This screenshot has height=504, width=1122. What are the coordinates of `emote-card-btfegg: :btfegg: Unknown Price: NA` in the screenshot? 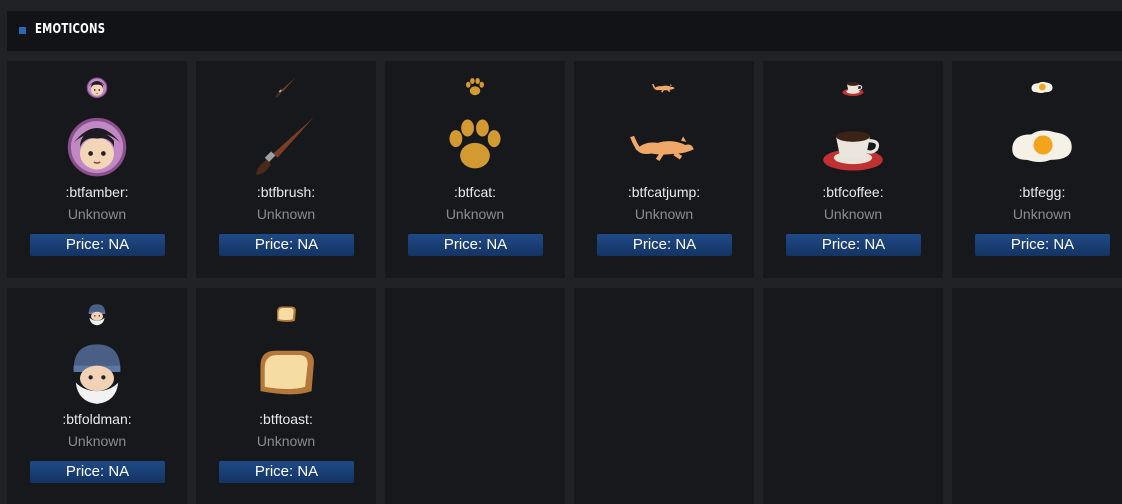 It's located at (1037, 169).